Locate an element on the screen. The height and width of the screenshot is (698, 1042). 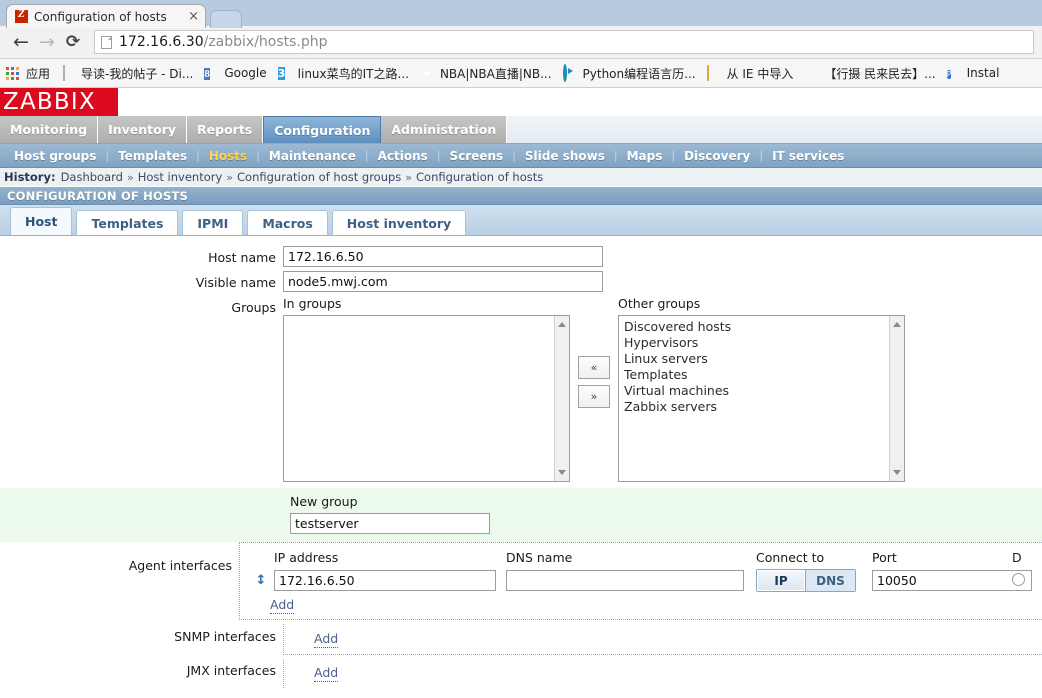
submenu-item-maintenance: Maintenance is located at coordinates (312, 156).